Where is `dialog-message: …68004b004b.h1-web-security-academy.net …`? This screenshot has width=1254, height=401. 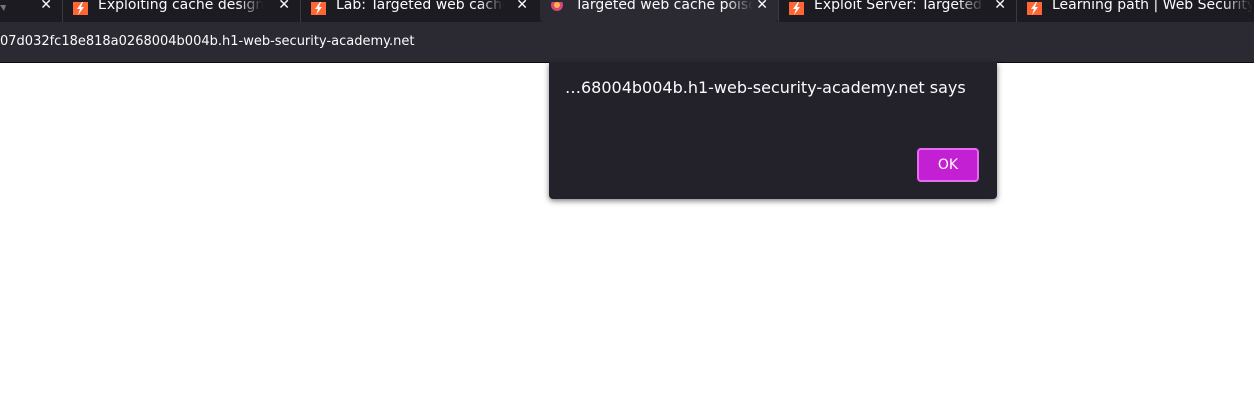 dialog-message: …68004b004b.h1-web-security-academy.net … is located at coordinates (765, 87).